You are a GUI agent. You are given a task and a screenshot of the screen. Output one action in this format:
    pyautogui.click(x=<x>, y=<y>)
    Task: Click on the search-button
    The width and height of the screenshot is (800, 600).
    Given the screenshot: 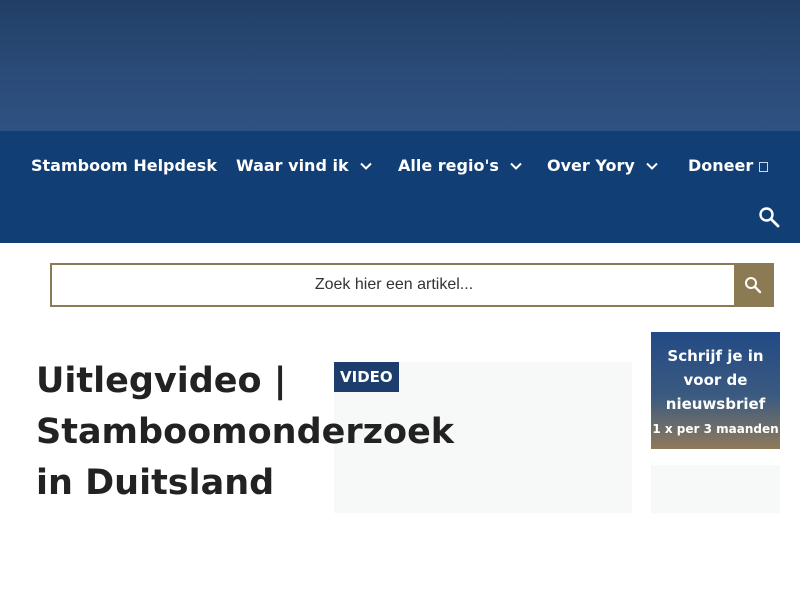 What is the action you would take?
    pyautogui.click(x=753, y=285)
    